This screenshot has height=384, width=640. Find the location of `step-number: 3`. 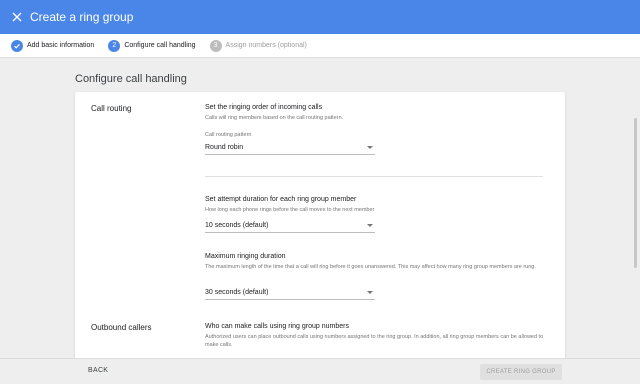

step-number: 3 is located at coordinates (215, 45).